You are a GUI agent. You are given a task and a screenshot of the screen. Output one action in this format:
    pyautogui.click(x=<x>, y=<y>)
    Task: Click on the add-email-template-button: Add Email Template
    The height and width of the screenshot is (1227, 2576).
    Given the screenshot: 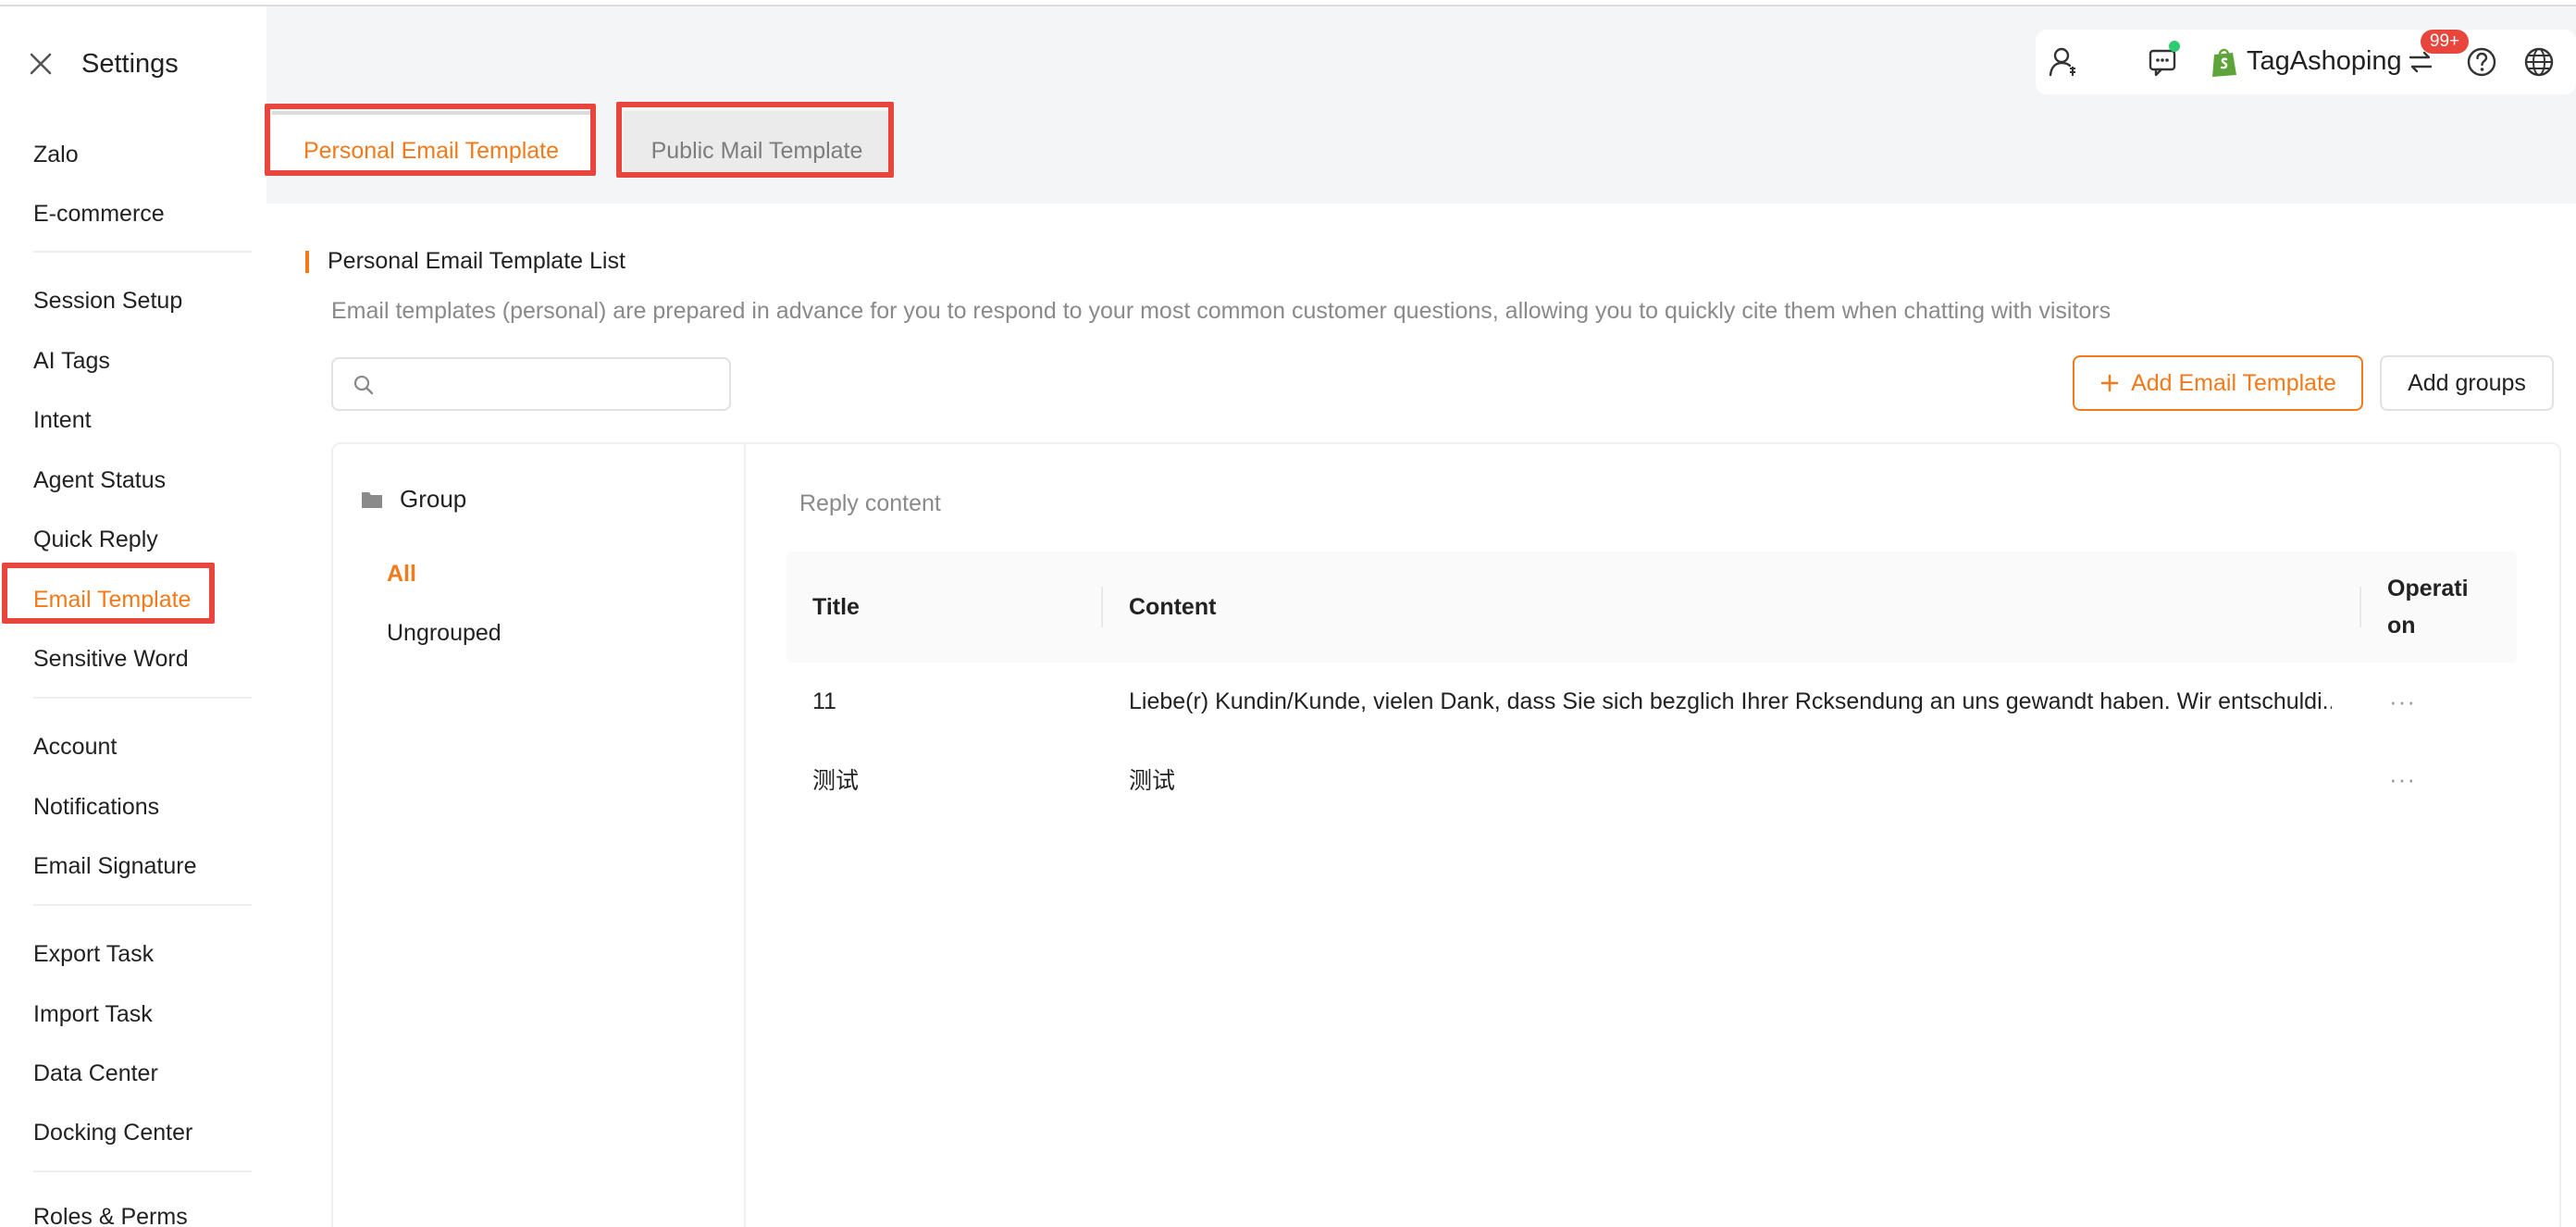 What is the action you would take?
    pyautogui.click(x=2218, y=383)
    